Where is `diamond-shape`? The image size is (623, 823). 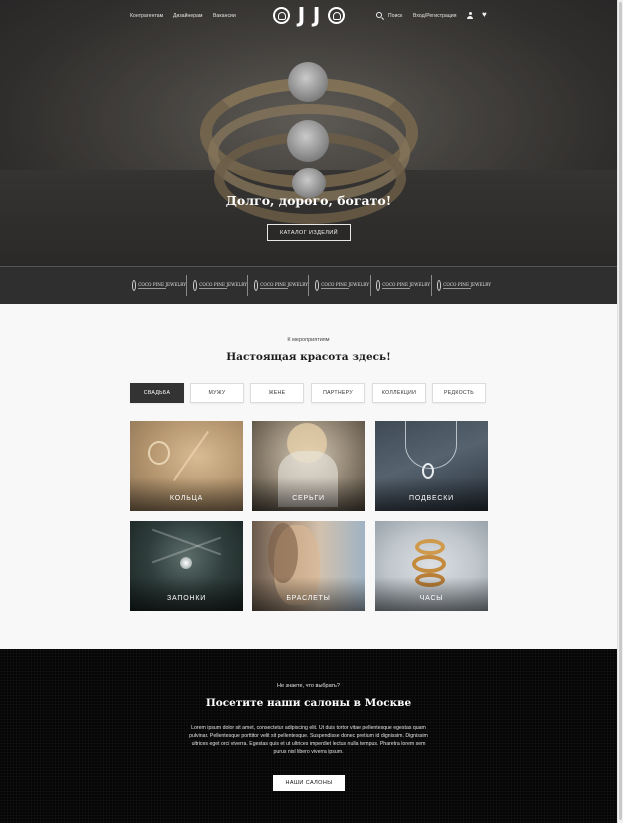
diamond-shape is located at coordinates (186, 563).